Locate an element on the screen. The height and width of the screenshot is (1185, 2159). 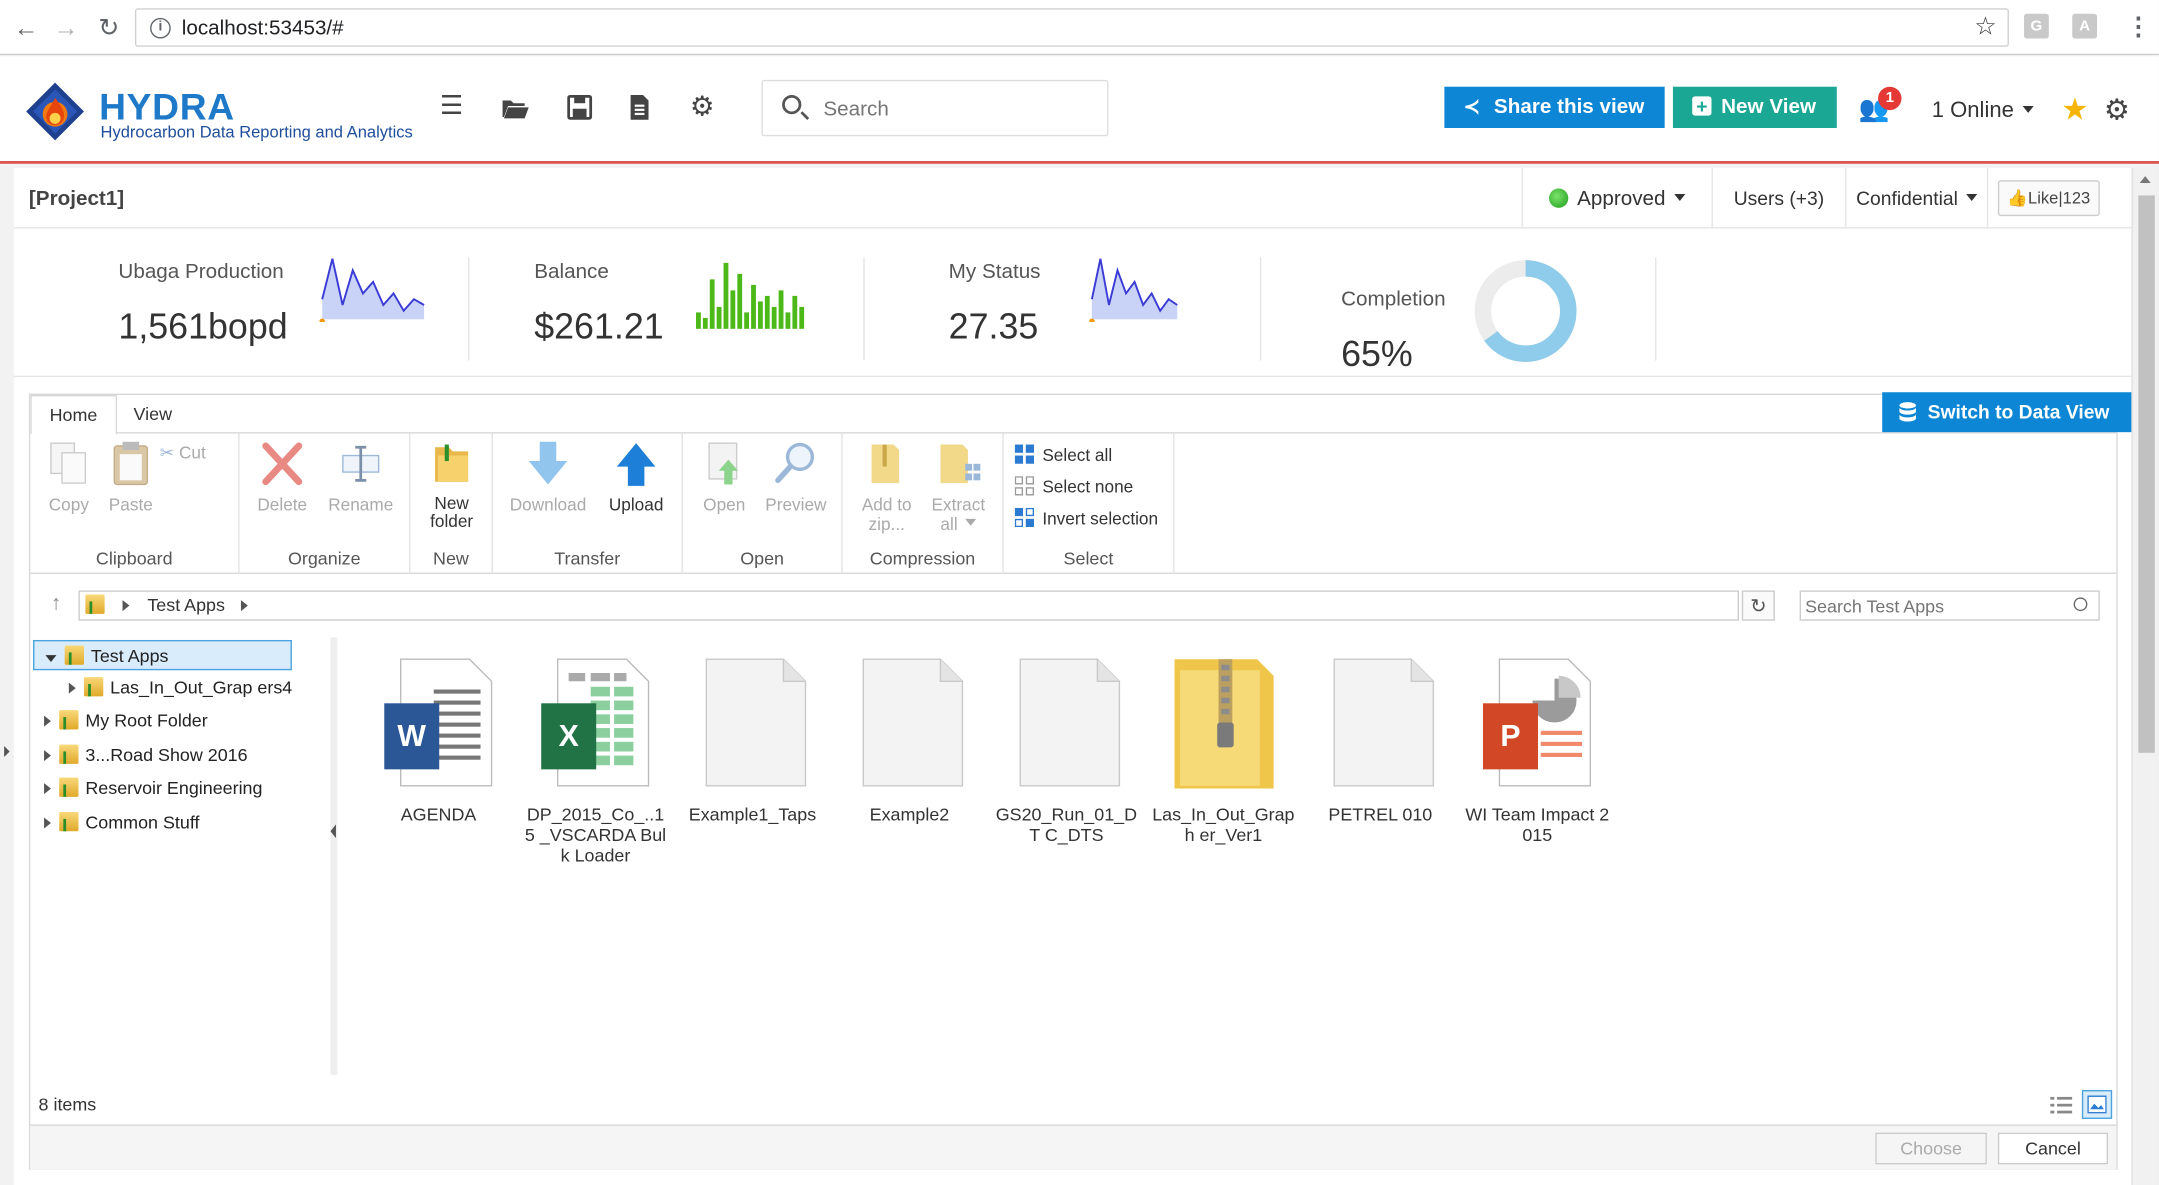
tree-item-my-root-folder: My Root Folder is located at coordinates (126, 721).